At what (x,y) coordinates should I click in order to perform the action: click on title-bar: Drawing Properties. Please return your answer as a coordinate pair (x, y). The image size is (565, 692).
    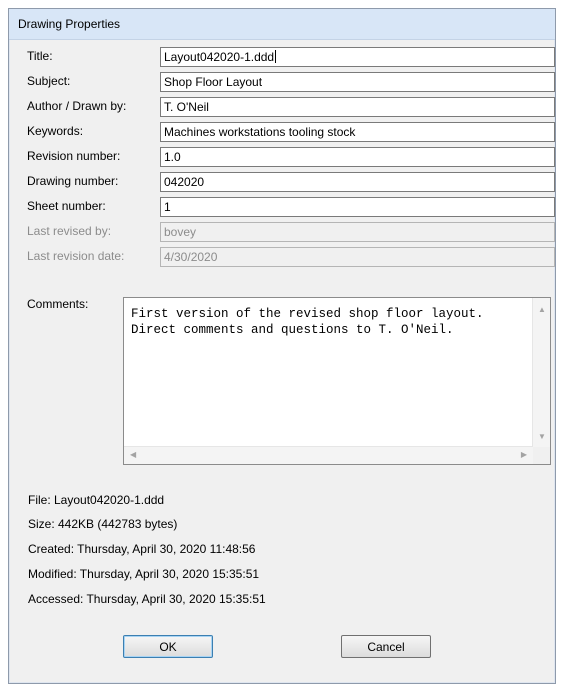
    Looking at the image, I should click on (282, 24).